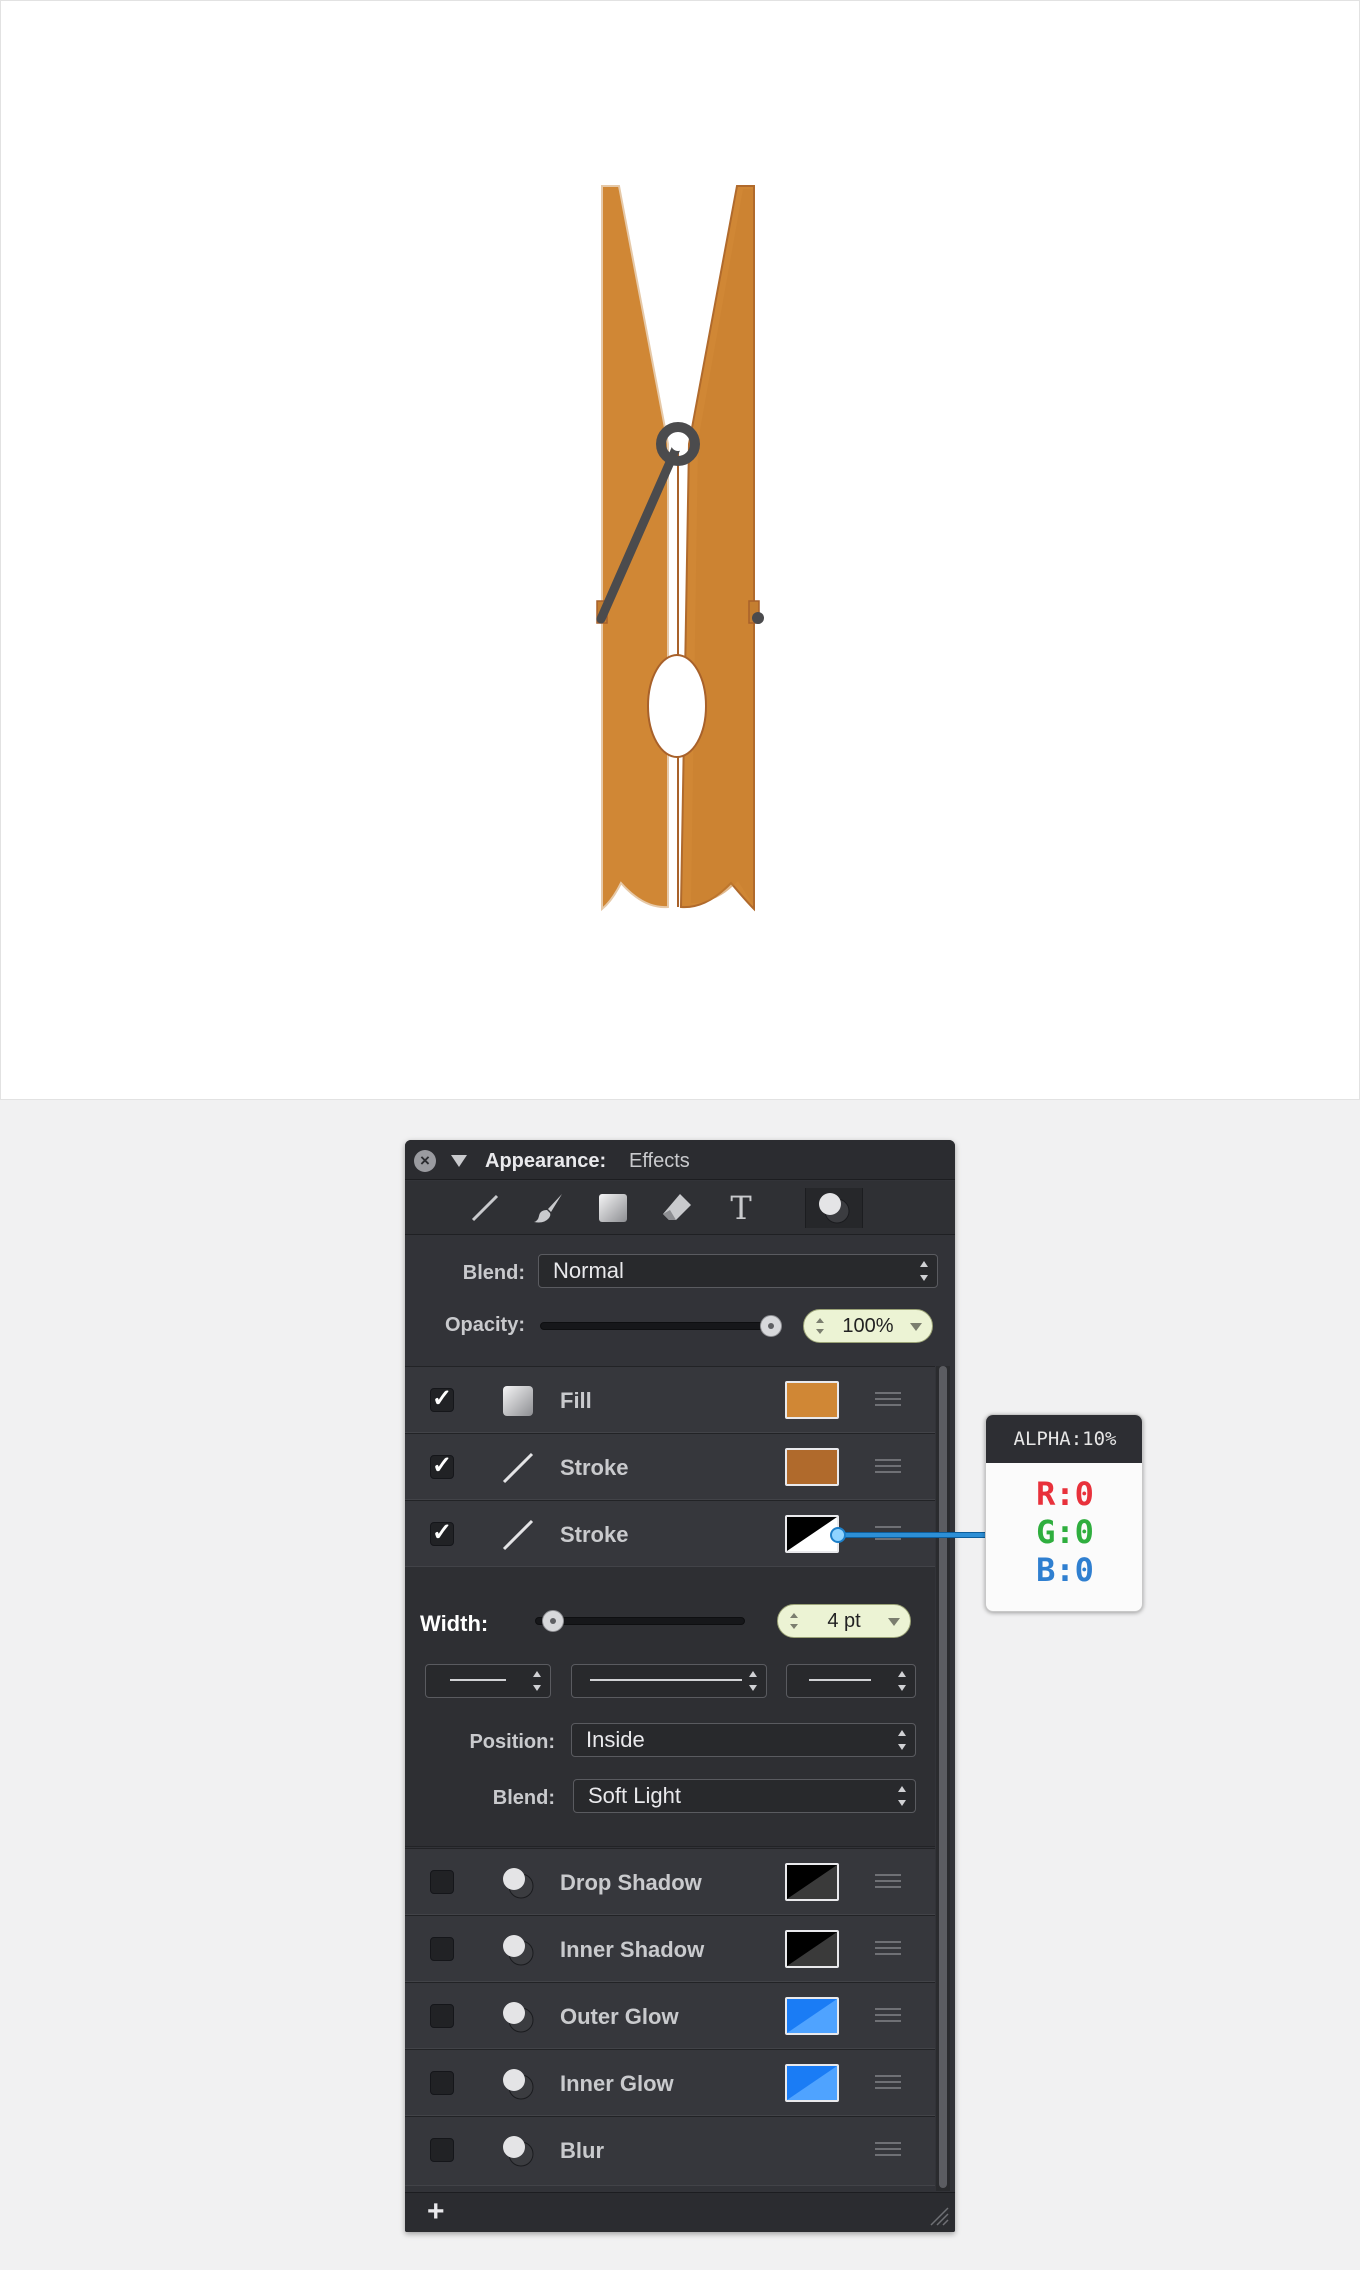 This screenshot has width=1360, height=2270. I want to click on effect-name: Inner Glow, so click(617, 2083).